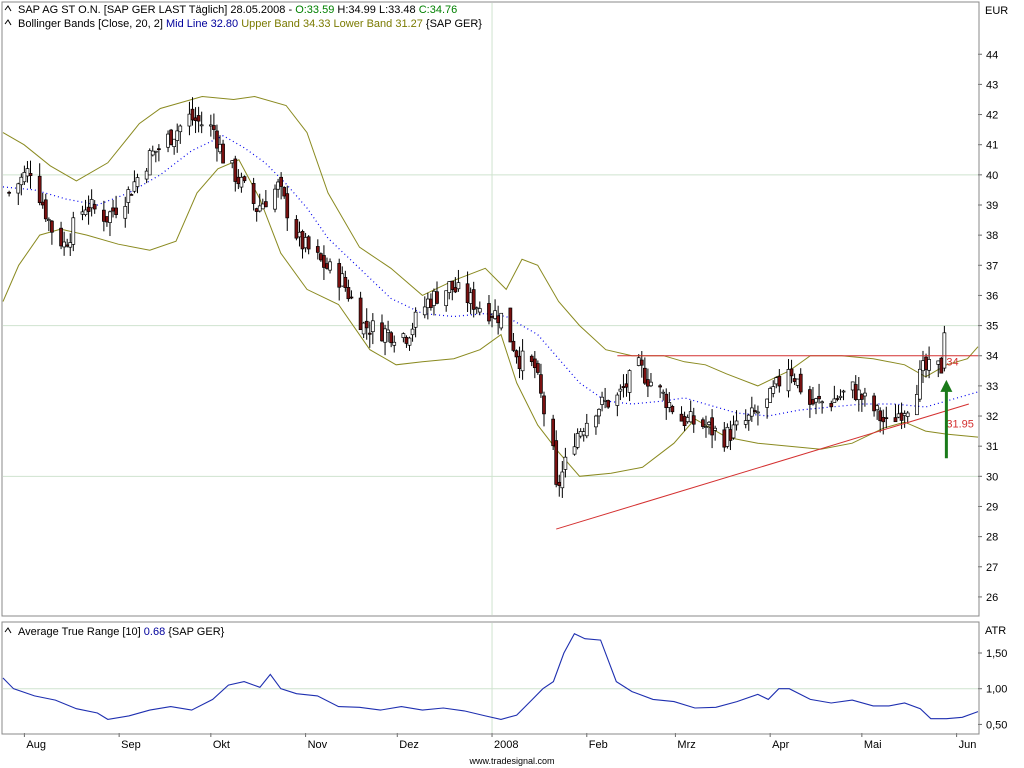 Image resolution: width=1024 pixels, height=768 pixels. I want to click on price-tick-label: 38, so click(992, 236).